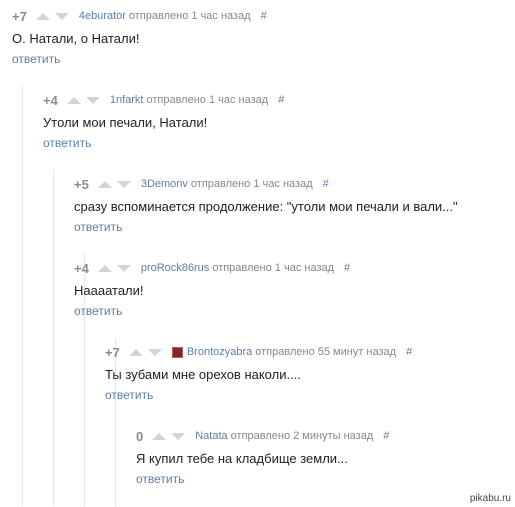  I want to click on comment-meta: +4 proRock86rus отправлено 1 час назад #, so click(294, 268).